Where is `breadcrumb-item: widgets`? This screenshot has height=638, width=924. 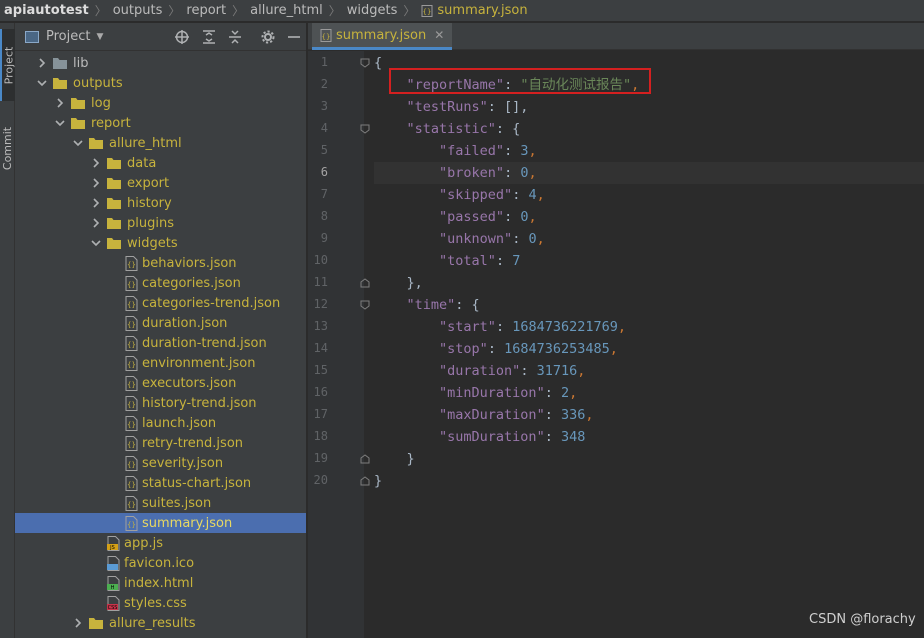 breadcrumb-item: widgets is located at coordinates (372, 10).